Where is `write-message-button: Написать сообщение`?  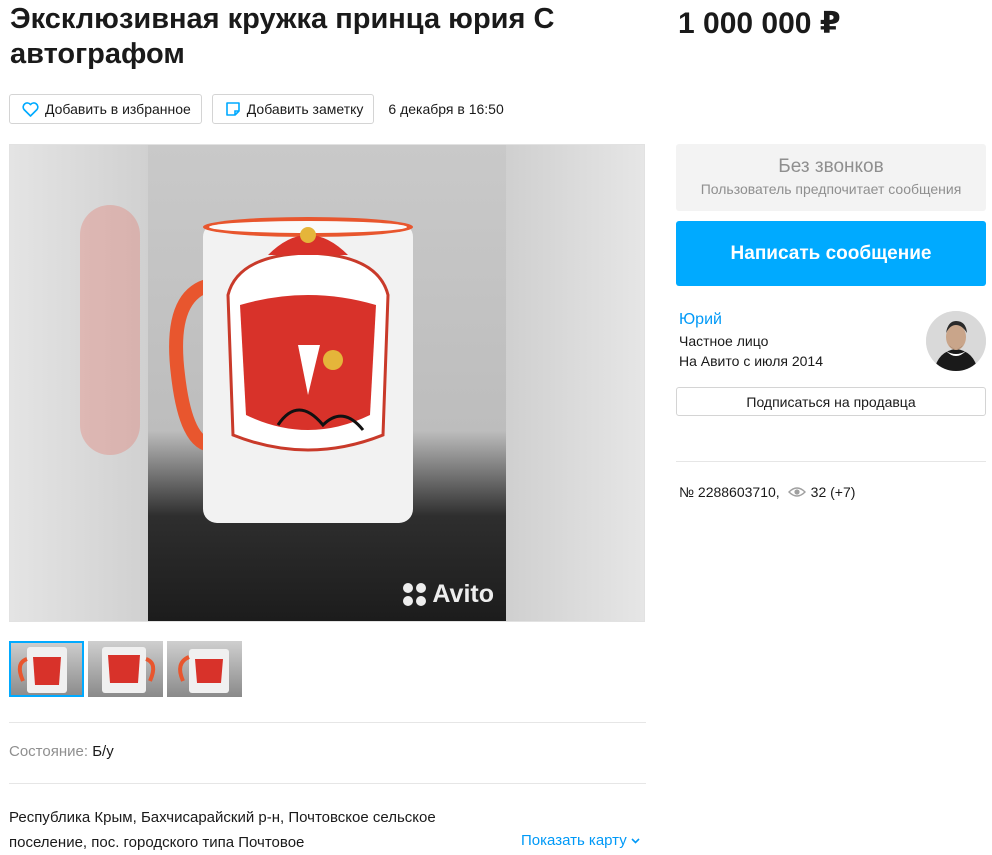
write-message-button: Написать сообщение is located at coordinates (831, 253).